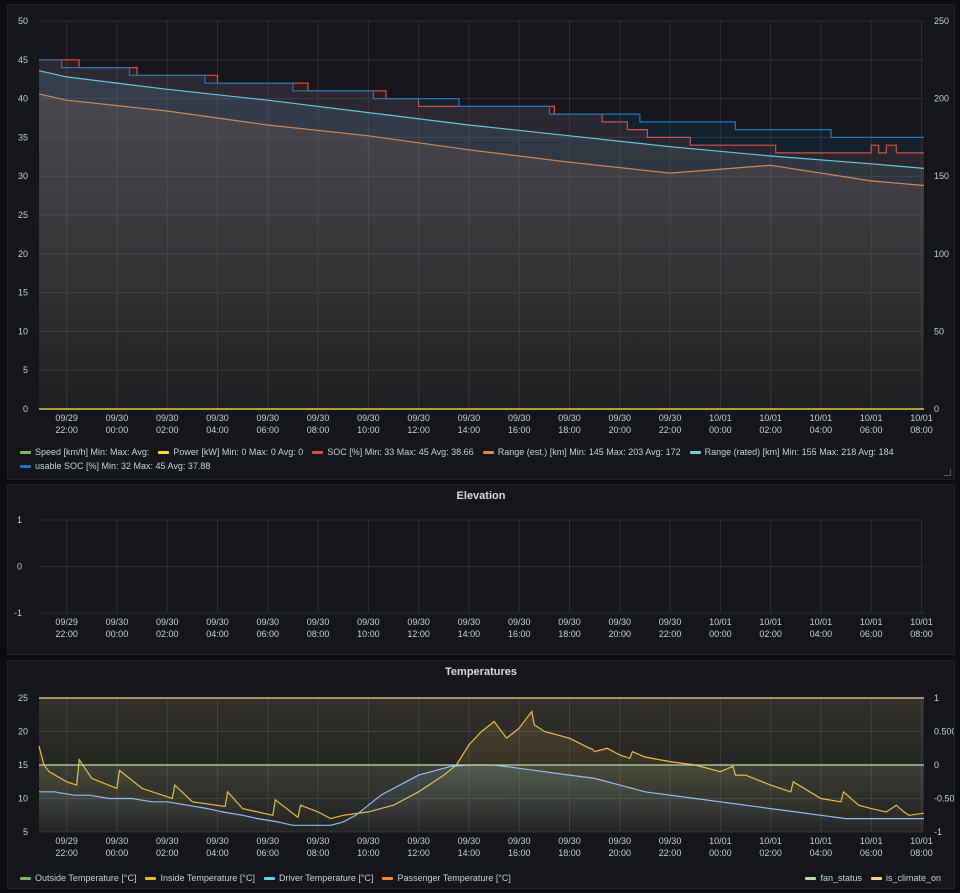 The width and height of the screenshot is (960, 893). Describe the element at coordinates (23, 215) in the screenshot. I see `y-left-tick-label: 25` at that location.